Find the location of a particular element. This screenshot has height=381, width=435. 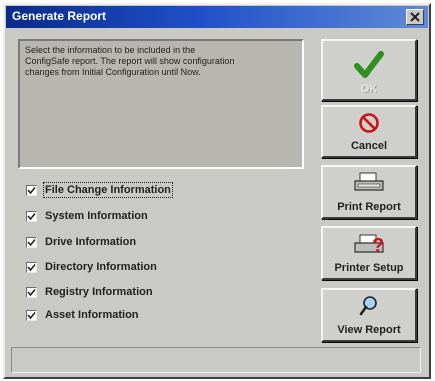

view-report-button: View Report is located at coordinates (369, 315).